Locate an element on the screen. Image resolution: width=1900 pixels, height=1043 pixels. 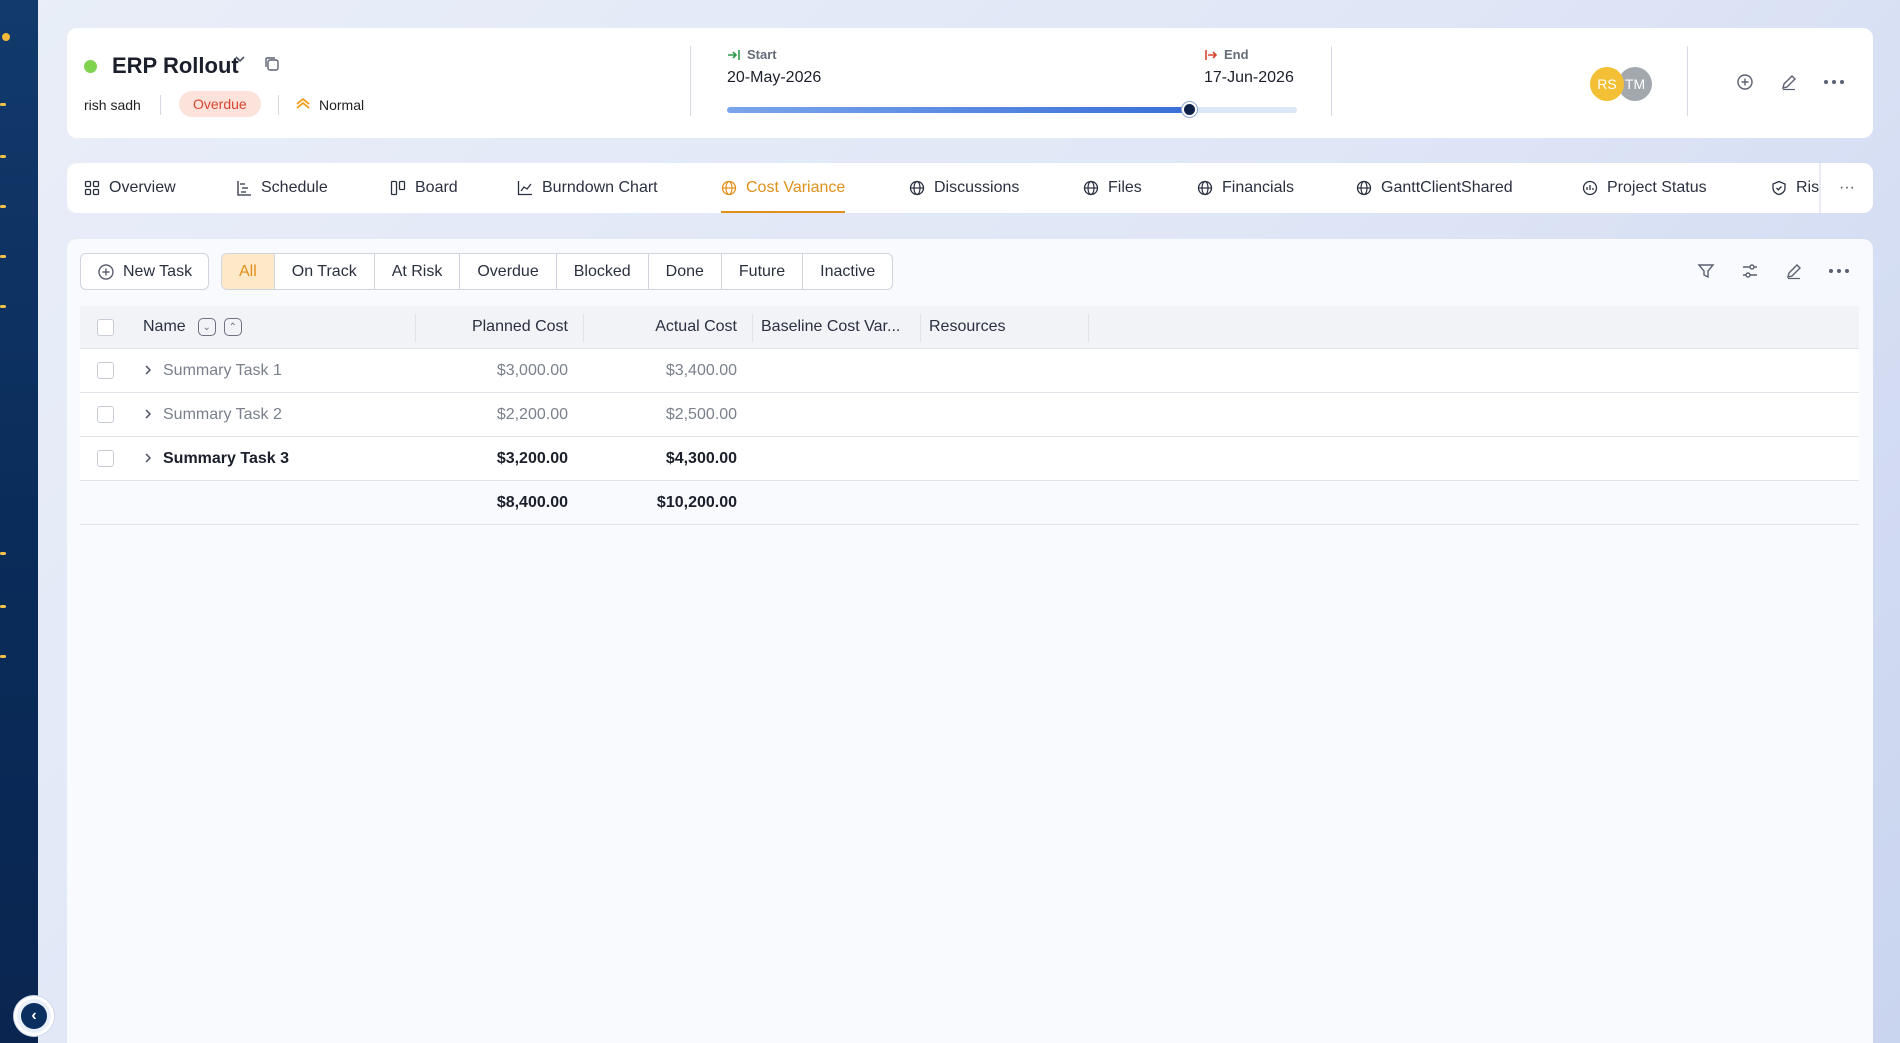
tab-schedule: Schedule is located at coordinates (282, 188).